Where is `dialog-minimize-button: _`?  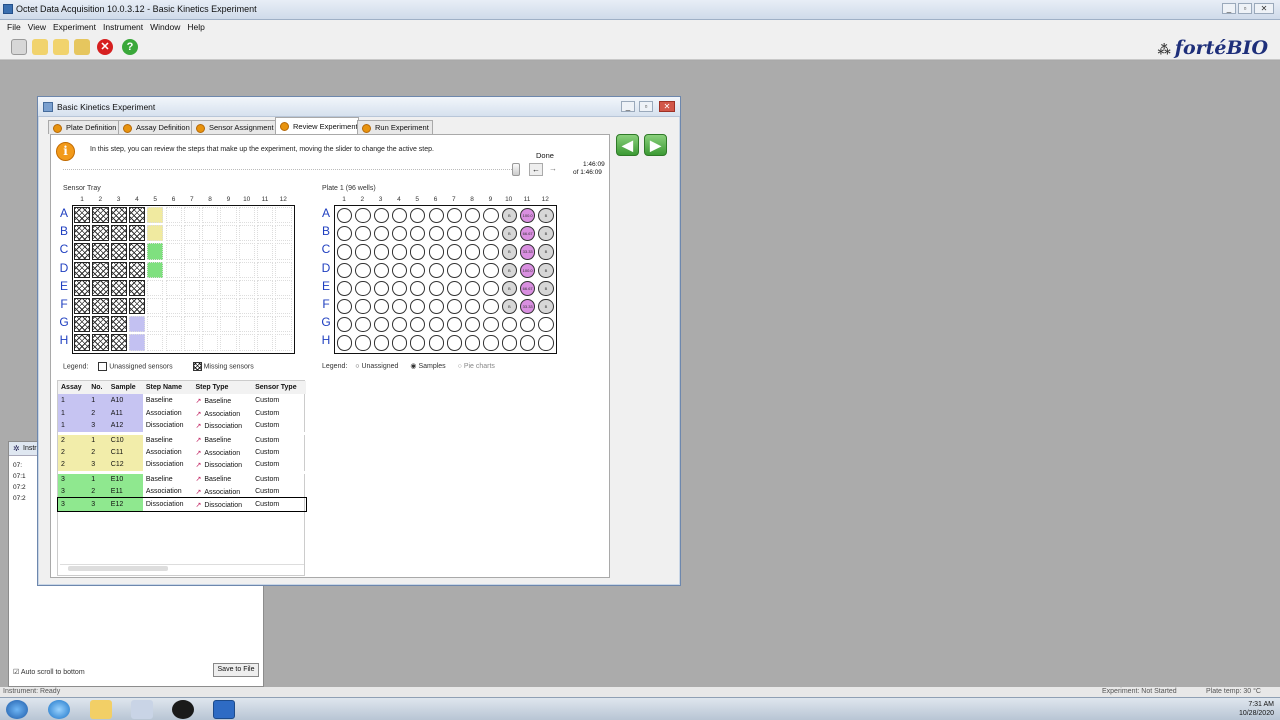 dialog-minimize-button: _ is located at coordinates (628, 106).